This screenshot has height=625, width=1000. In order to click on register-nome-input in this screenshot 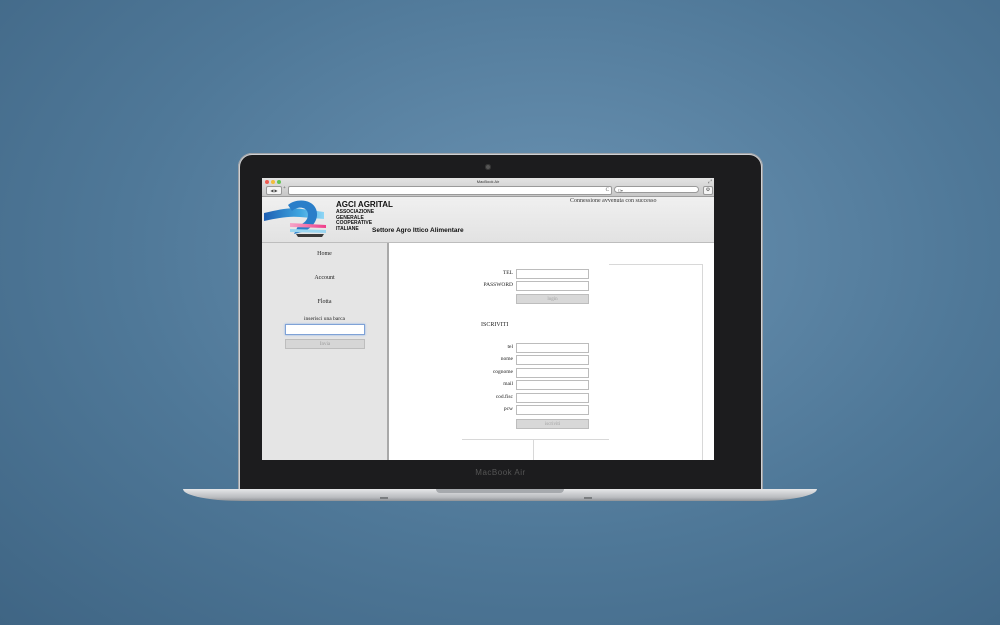, I will do `click(552, 360)`.